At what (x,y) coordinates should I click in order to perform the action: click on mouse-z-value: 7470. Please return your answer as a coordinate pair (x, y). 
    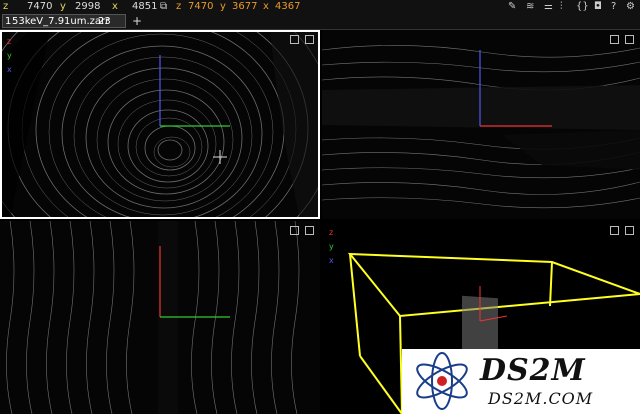
    Looking at the image, I should click on (201, 6).